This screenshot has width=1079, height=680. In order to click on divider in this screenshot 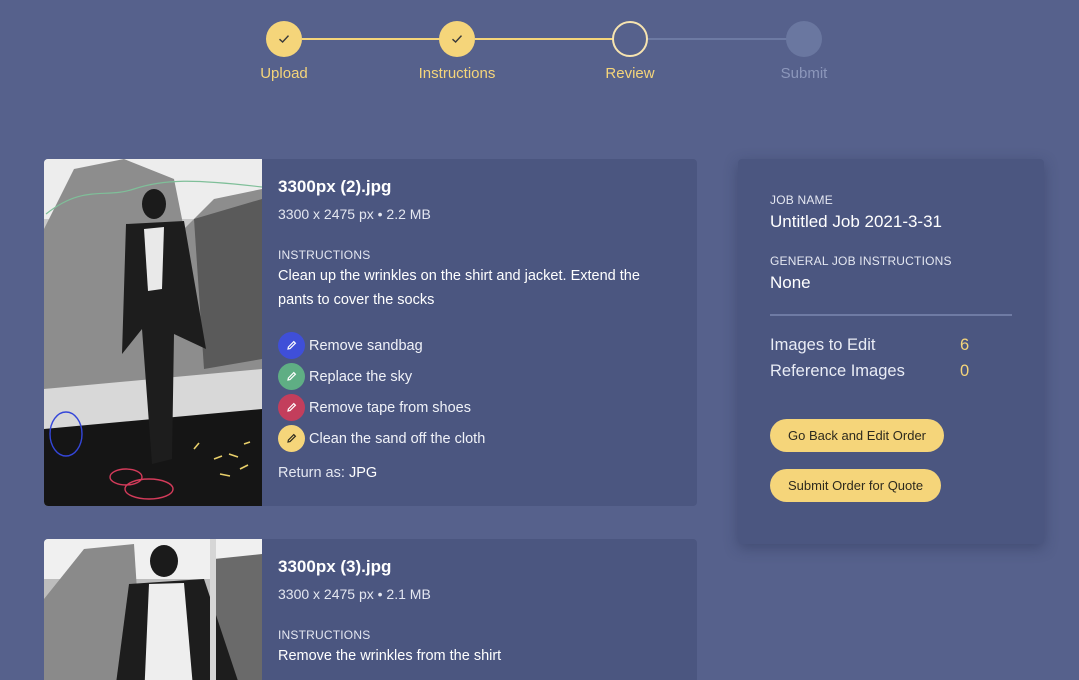, I will do `click(891, 315)`.